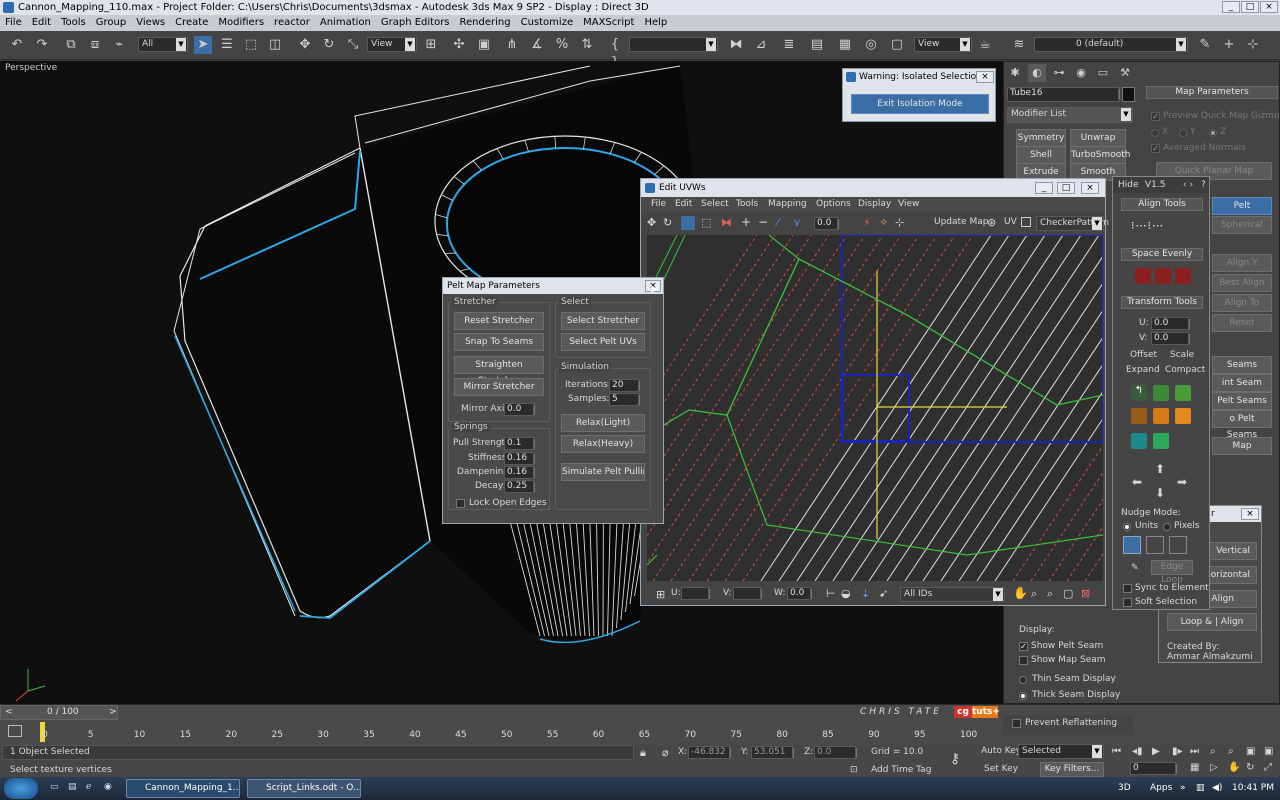 This screenshot has height=800, width=1280. What do you see at coordinates (835, 752) in the screenshot?
I see `z-field: 0.0` at bounding box center [835, 752].